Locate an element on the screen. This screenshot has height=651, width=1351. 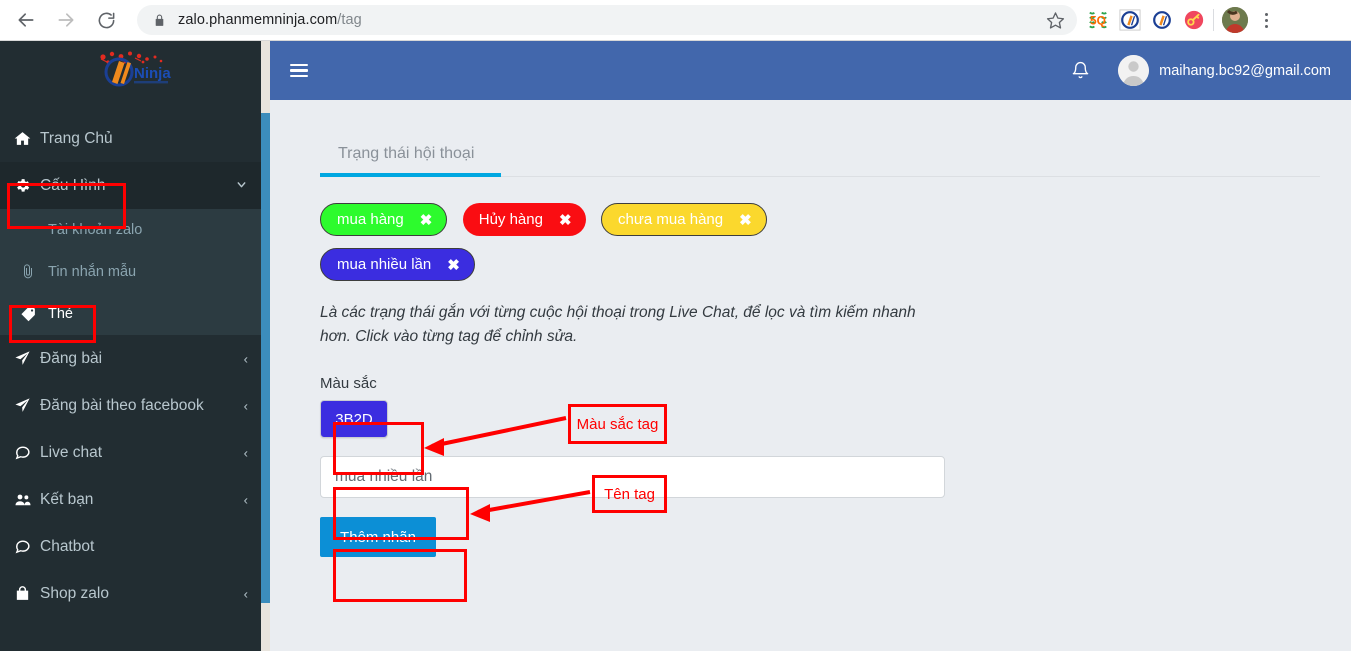
ninja-logo-icon: Ninja is located at coordinates (135, 68).